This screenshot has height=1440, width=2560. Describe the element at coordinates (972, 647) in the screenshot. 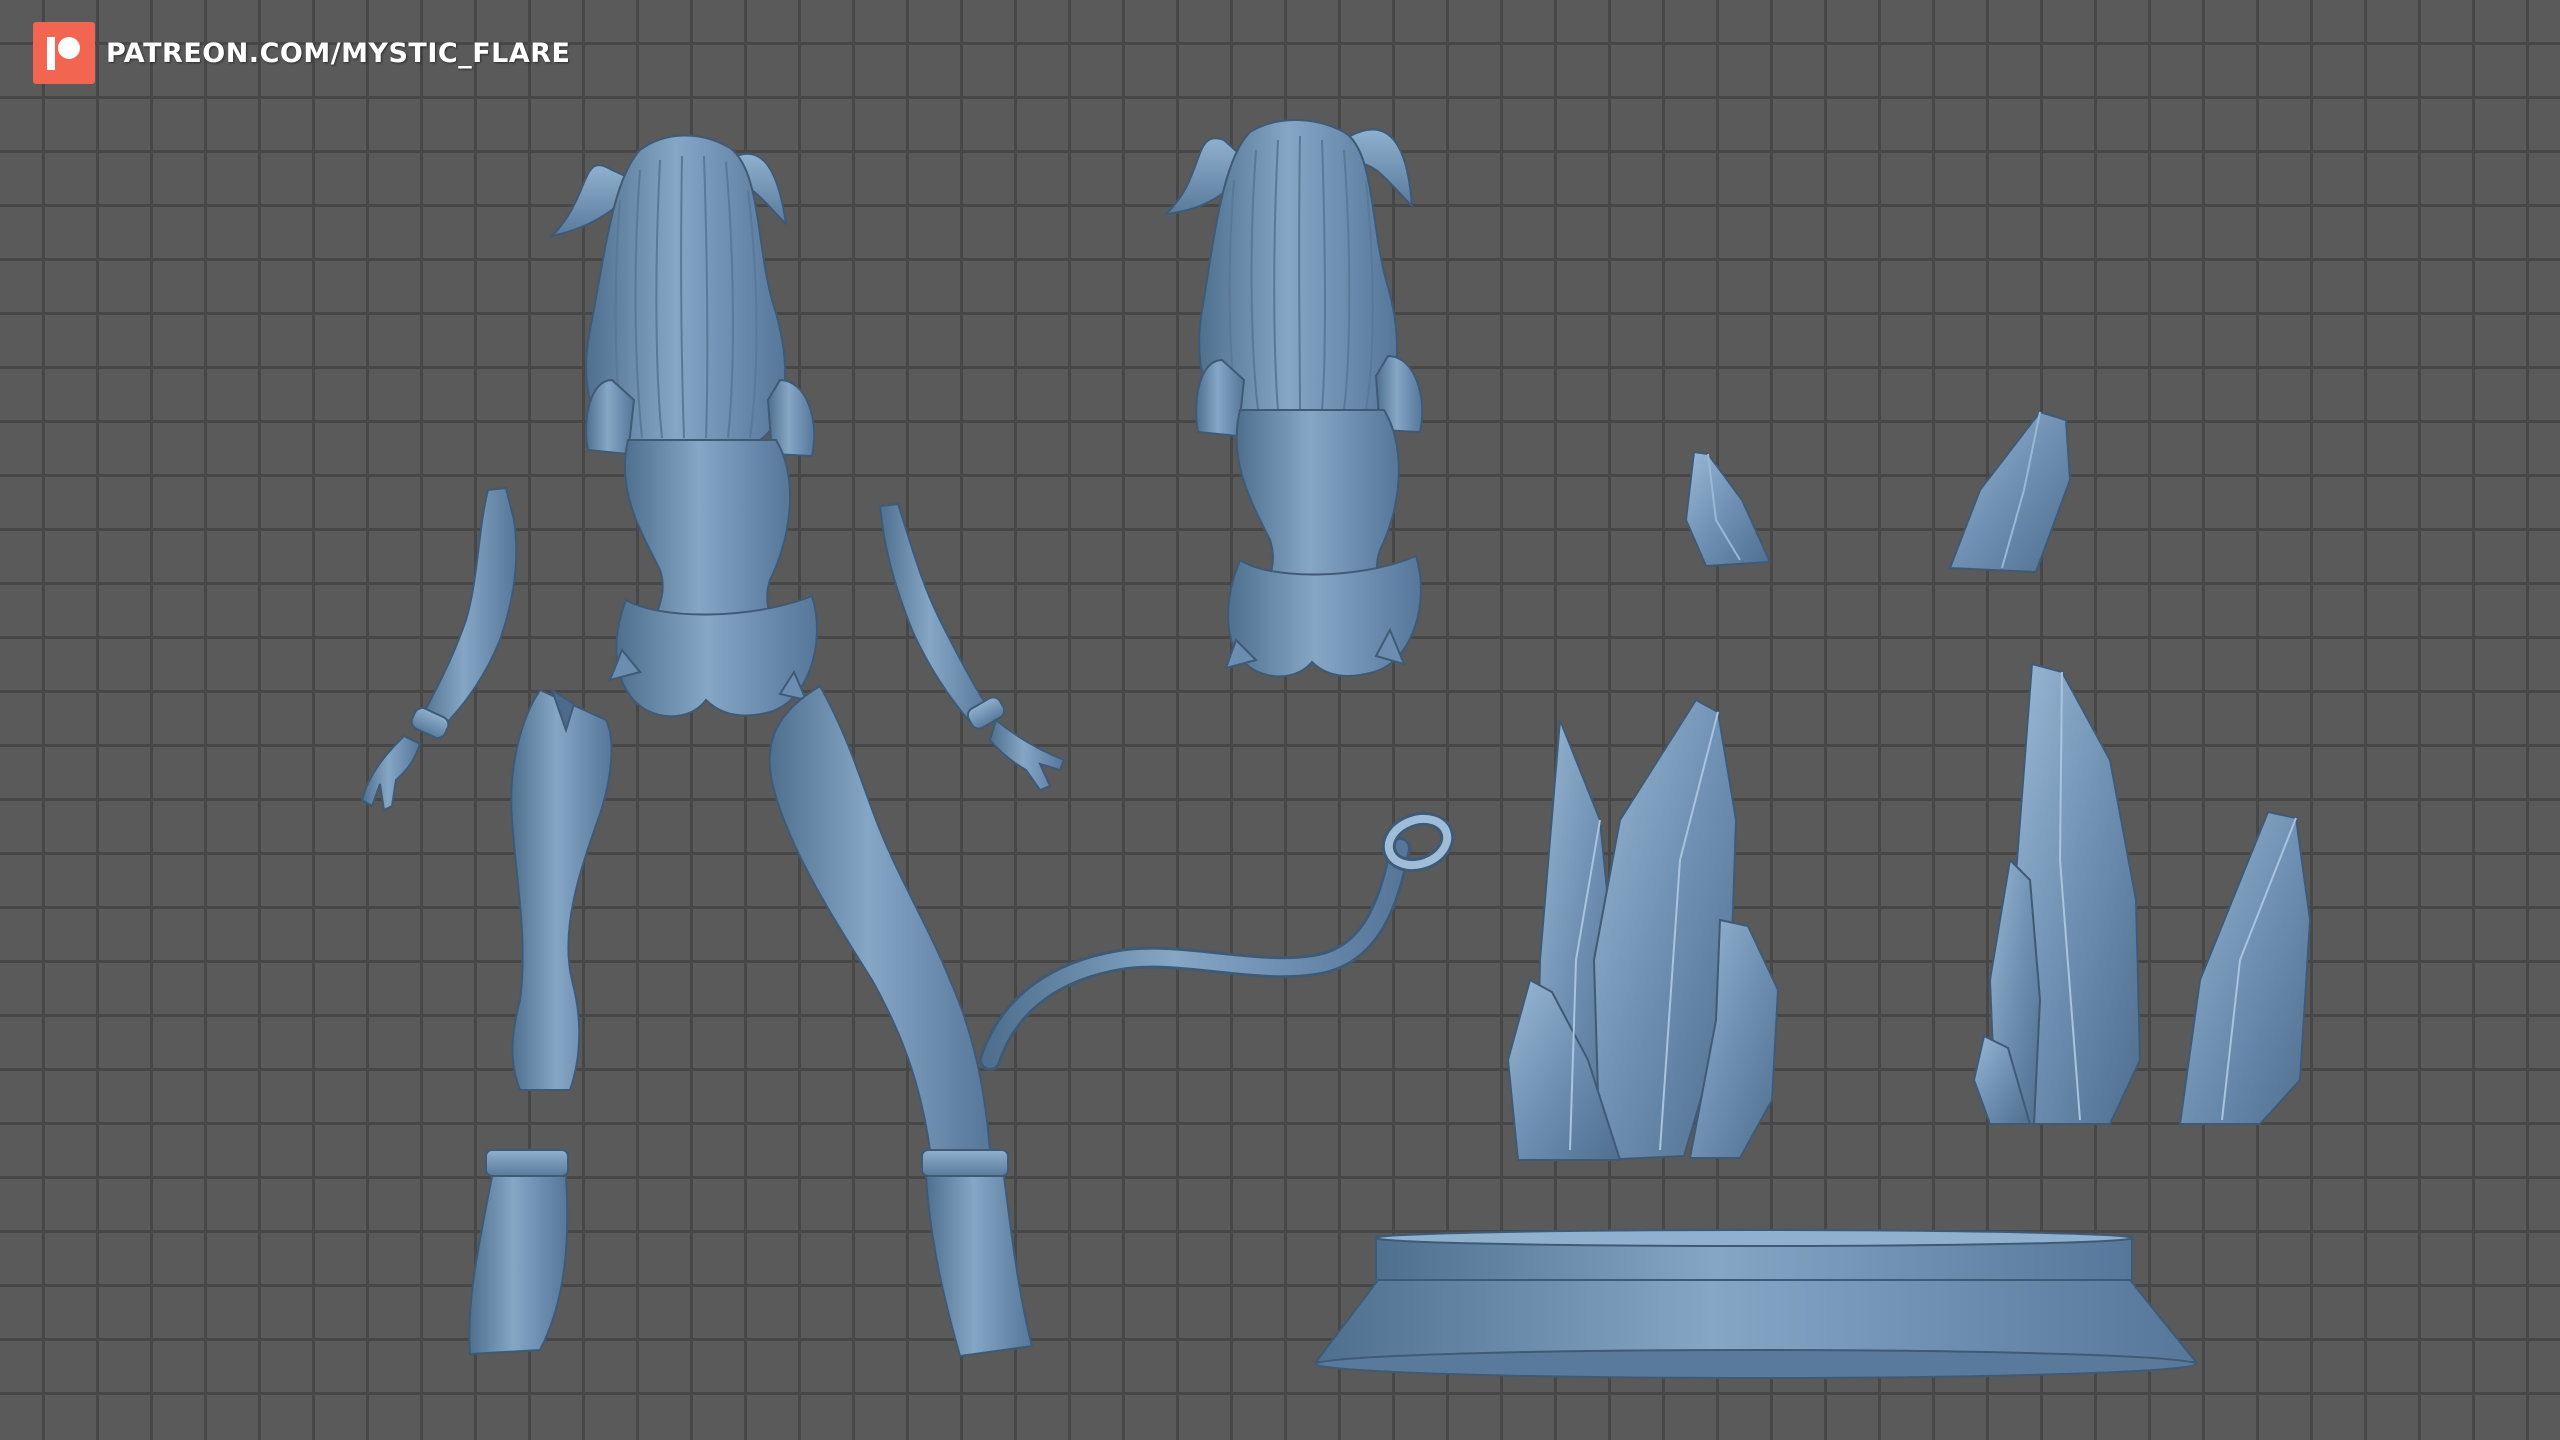

I see `right-arm` at that location.